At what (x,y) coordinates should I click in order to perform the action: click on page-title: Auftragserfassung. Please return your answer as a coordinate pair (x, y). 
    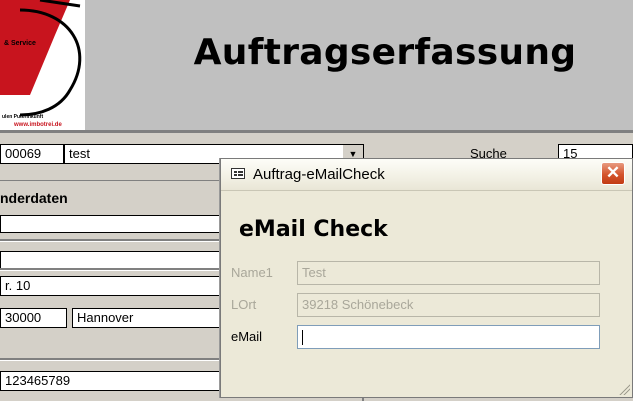
    Looking at the image, I should click on (385, 52).